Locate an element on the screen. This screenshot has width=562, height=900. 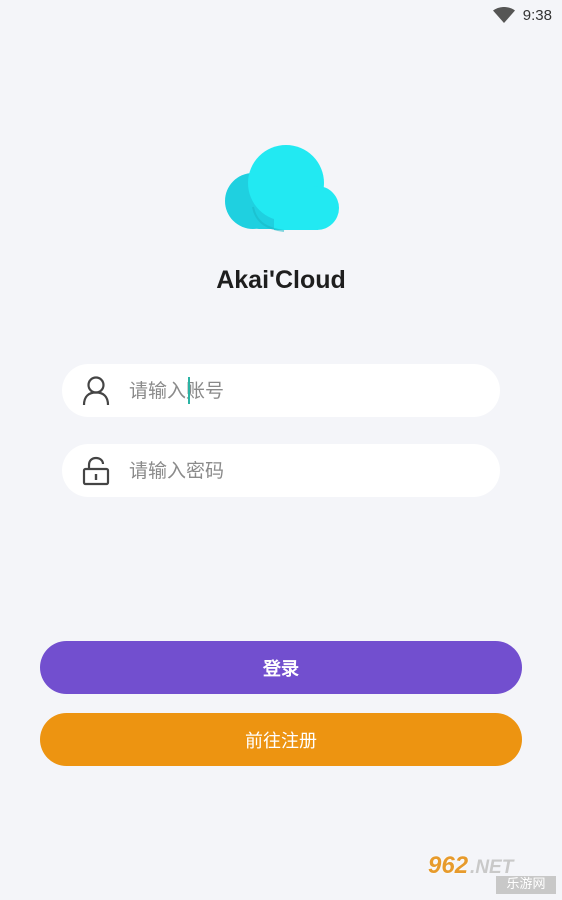
user-icon is located at coordinates (96, 390).